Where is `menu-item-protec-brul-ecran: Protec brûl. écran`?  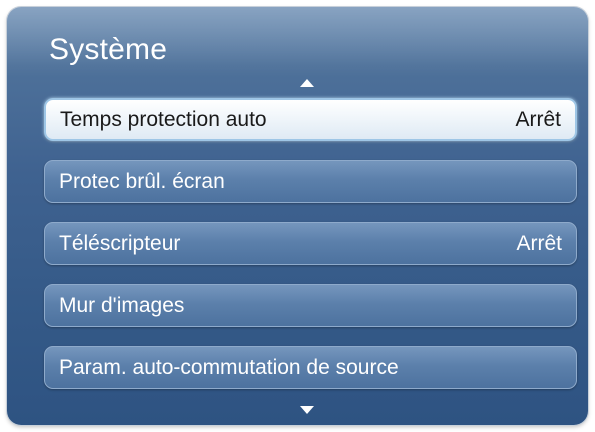
menu-item-protec-brul-ecran: Protec brûl. écran is located at coordinates (310, 181).